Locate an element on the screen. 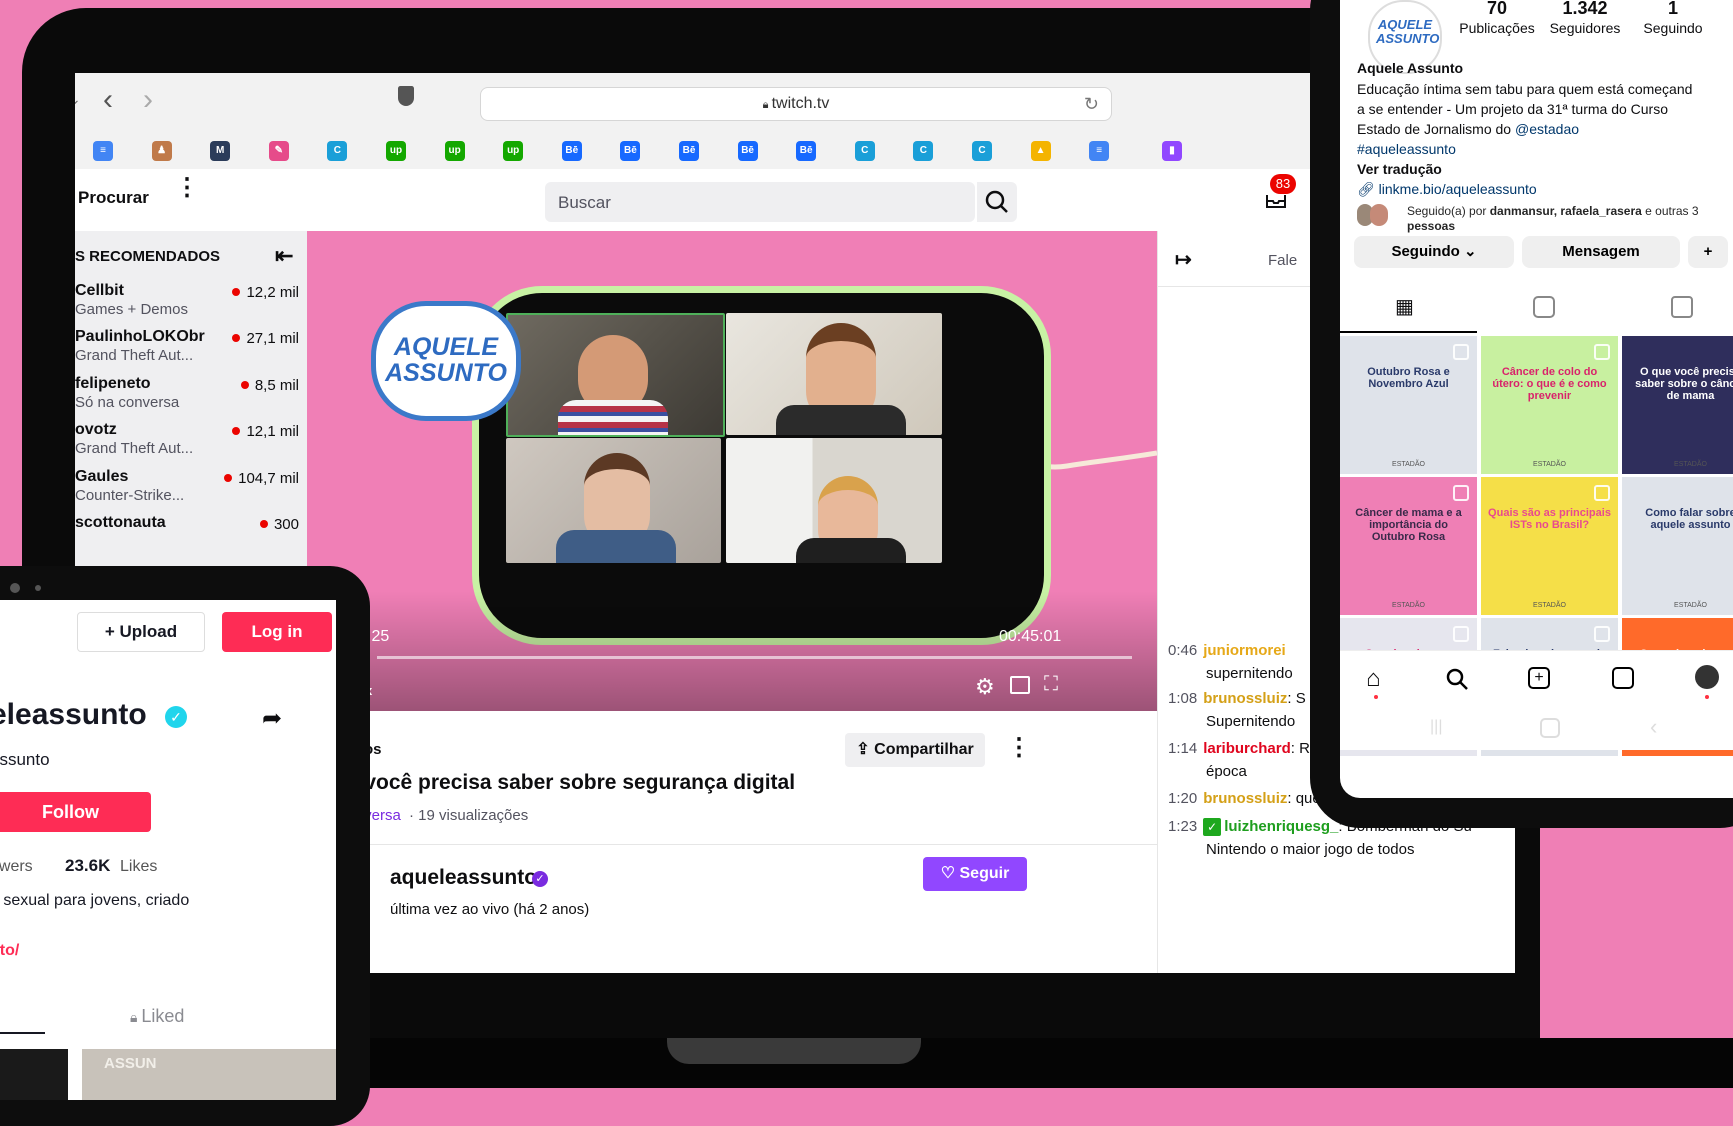 This screenshot has width=1733, height=1126. sidebar-channel: scottonauta 300 is located at coordinates (191, 536).